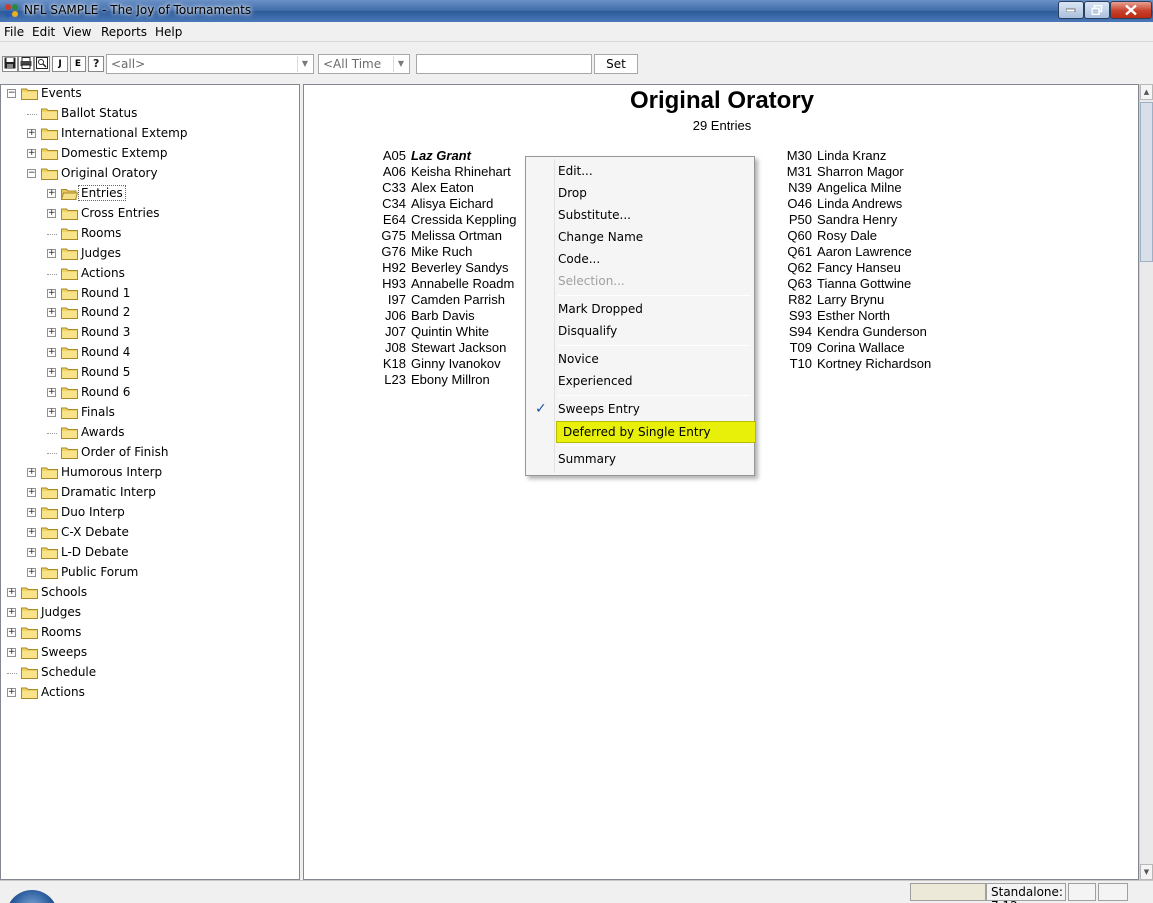  What do you see at coordinates (427, 156) in the screenshot?
I see `entry-row: A05 Laz Grant` at bounding box center [427, 156].